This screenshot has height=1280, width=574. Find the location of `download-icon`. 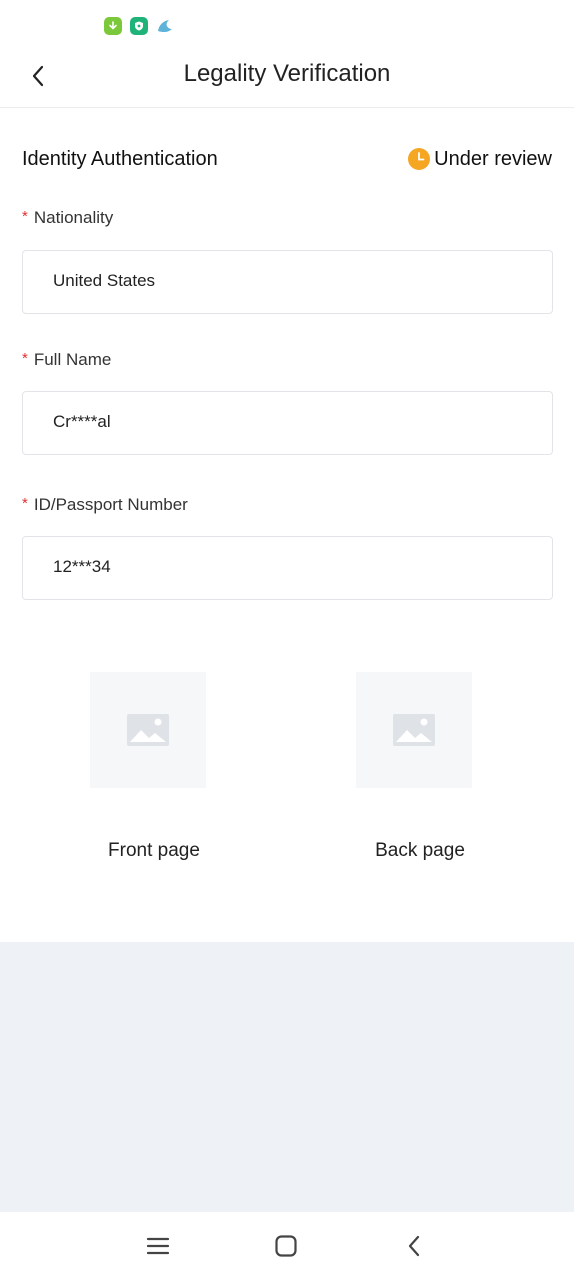

download-icon is located at coordinates (113, 26).